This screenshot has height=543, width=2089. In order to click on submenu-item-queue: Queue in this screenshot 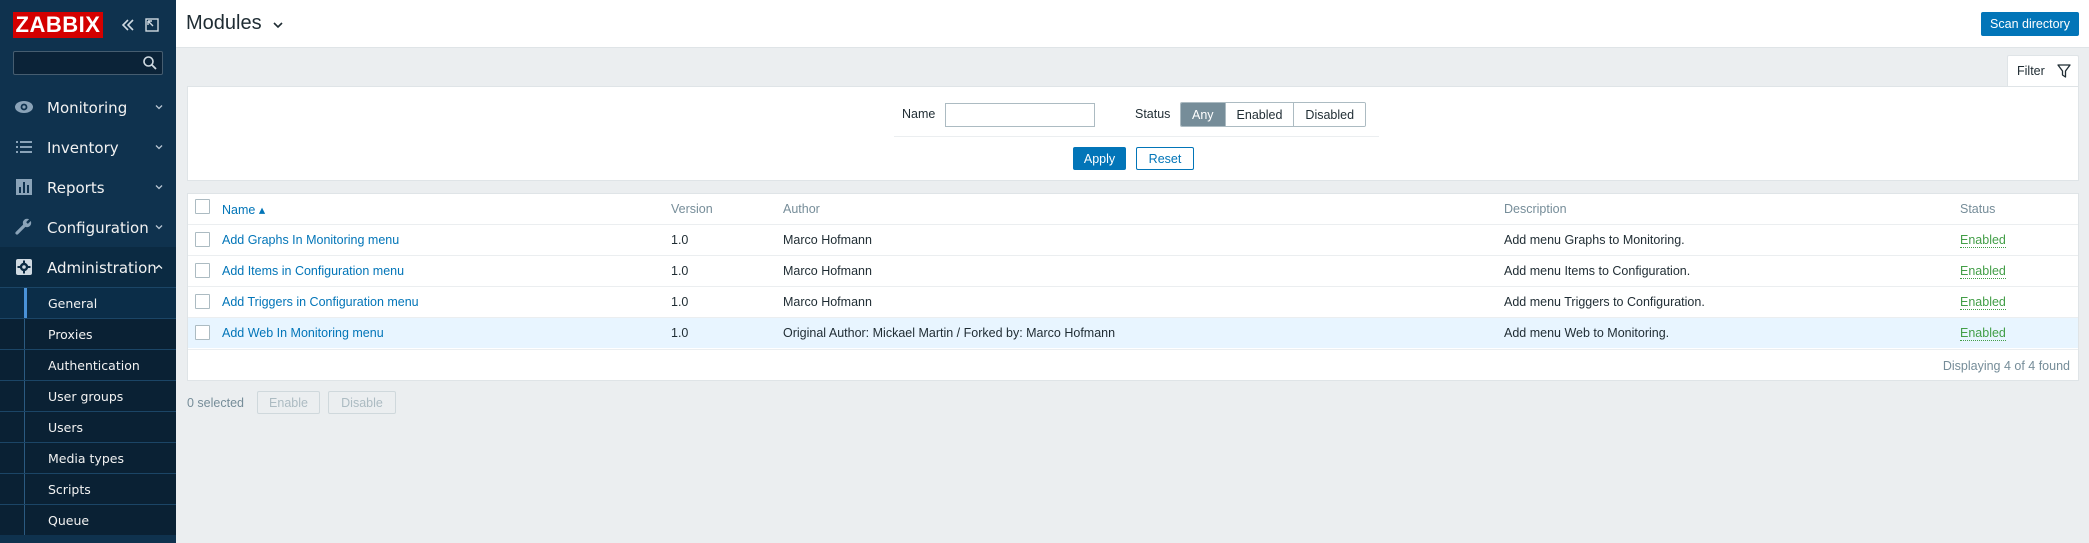, I will do `click(88, 519)`.